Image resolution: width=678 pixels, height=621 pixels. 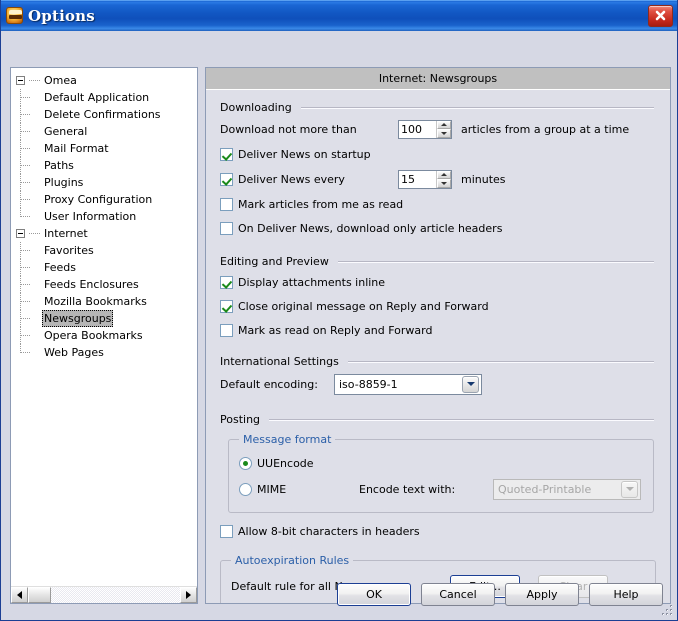 I want to click on tree-item-label: Feeds Enclosures, so click(x=91, y=284).